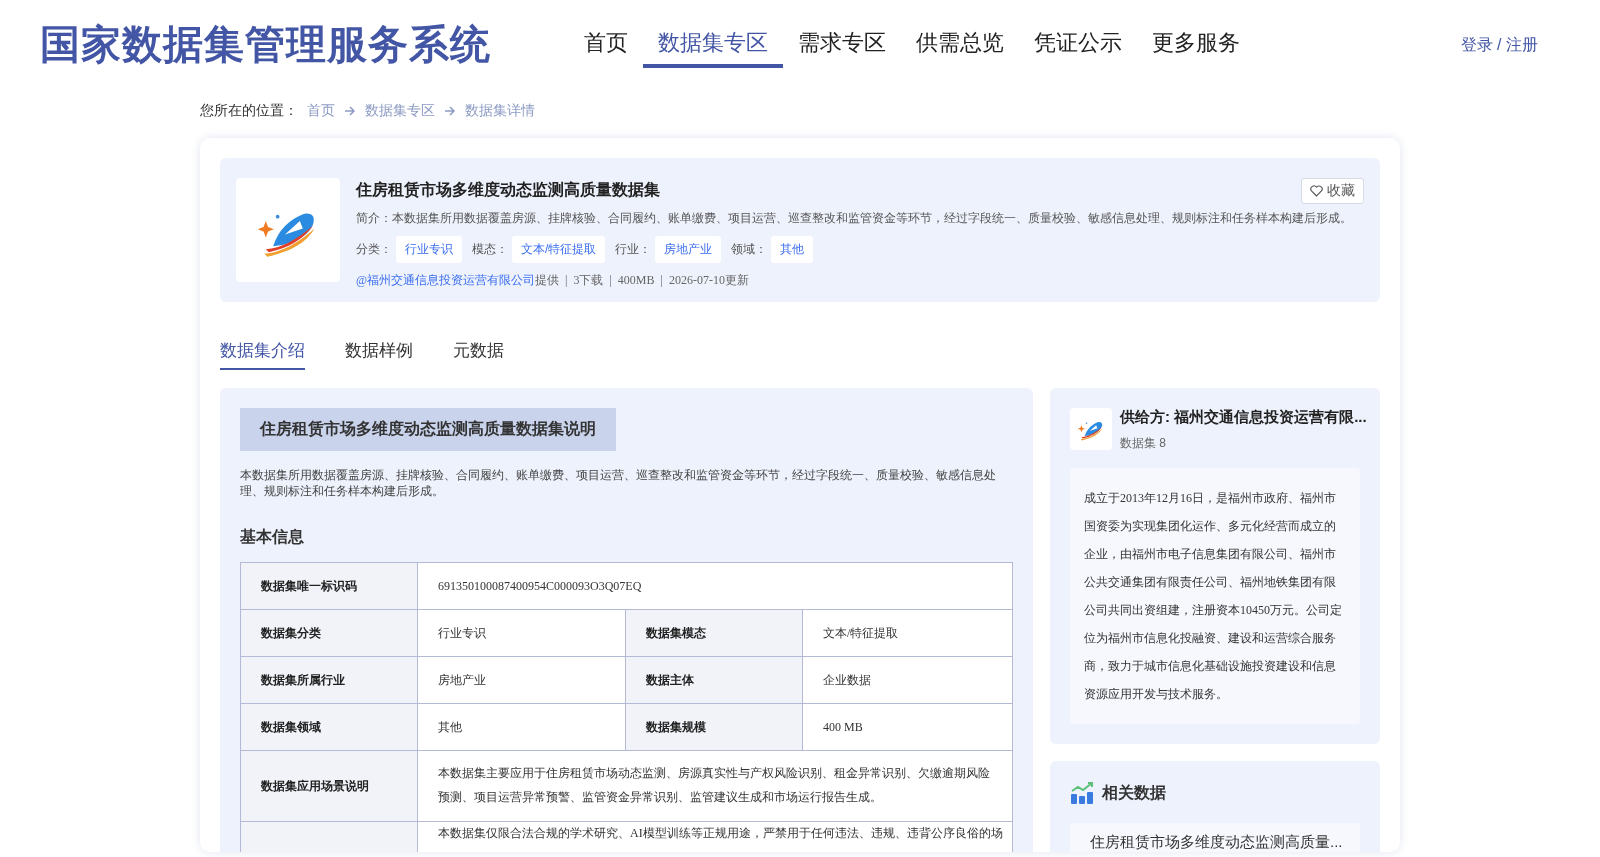 The width and height of the screenshot is (1600, 857). Describe the element at coordinates (262, 354) in the screenshot. I see `content-tab: 数据集介绍` at that location.